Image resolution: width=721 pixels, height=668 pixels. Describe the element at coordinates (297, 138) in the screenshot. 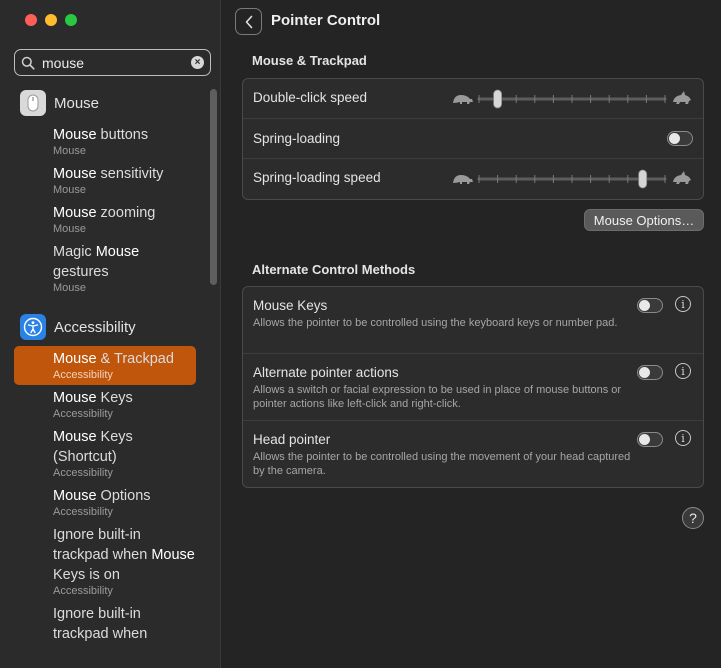

I see `spring-loading-label: Spring-loading` at that location.